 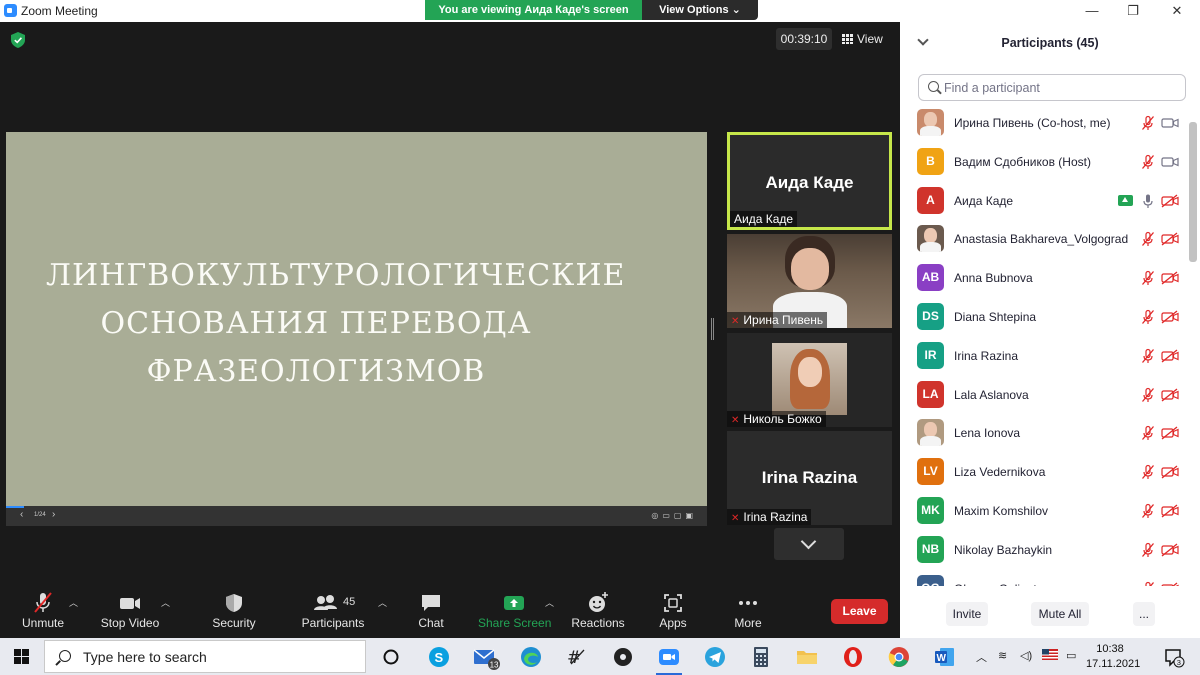 What do you see at coordinates (1050, 43) in the screenshot?
I see `participants-panel-title: Participants (45)` at bounding box center [1050, 43].